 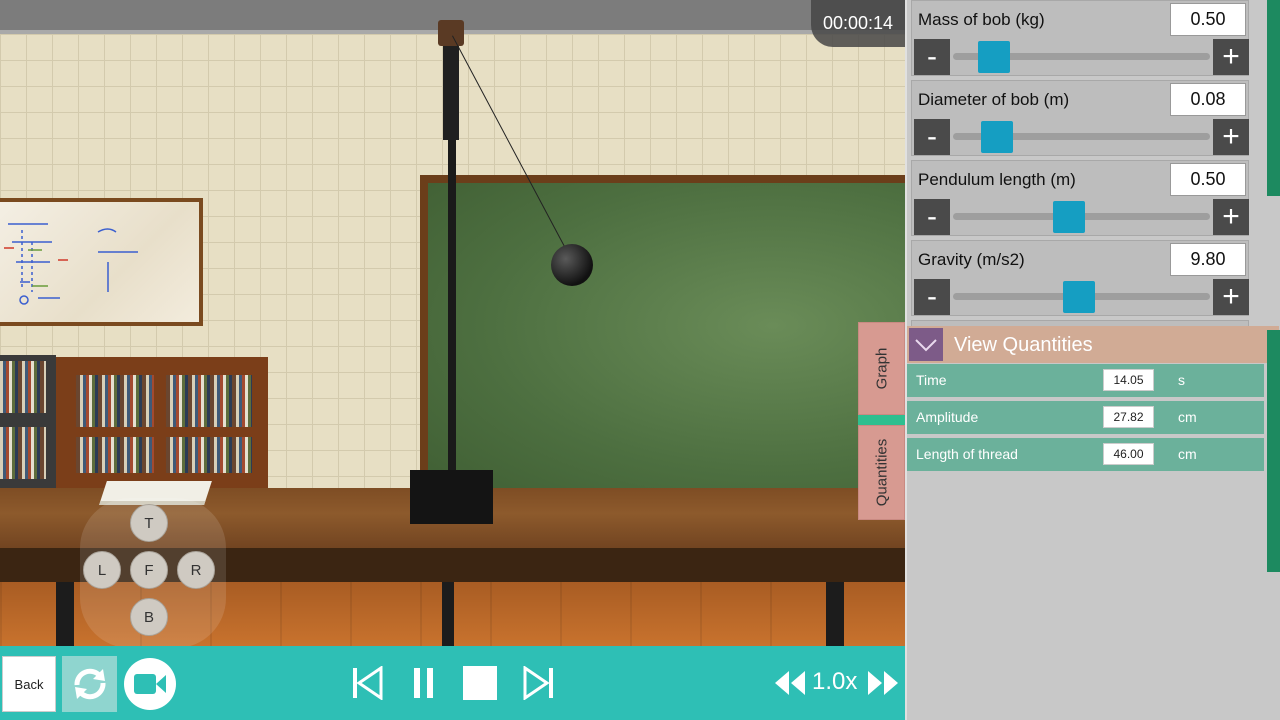 I want to click on tab-graph-label: Graph, so click(x=881, y=368).